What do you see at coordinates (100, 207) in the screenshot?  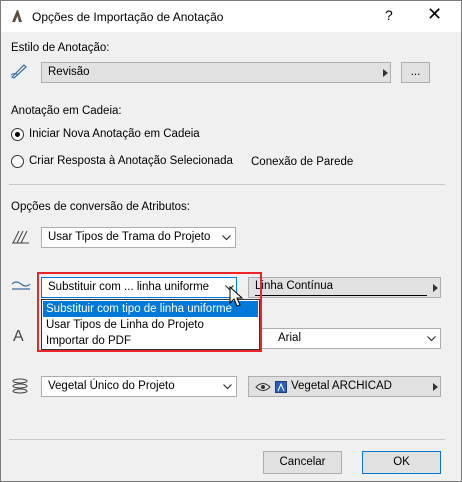 I see `attributes-label: Opções de conversão de Atributos:` at bounding box center [100, 207].